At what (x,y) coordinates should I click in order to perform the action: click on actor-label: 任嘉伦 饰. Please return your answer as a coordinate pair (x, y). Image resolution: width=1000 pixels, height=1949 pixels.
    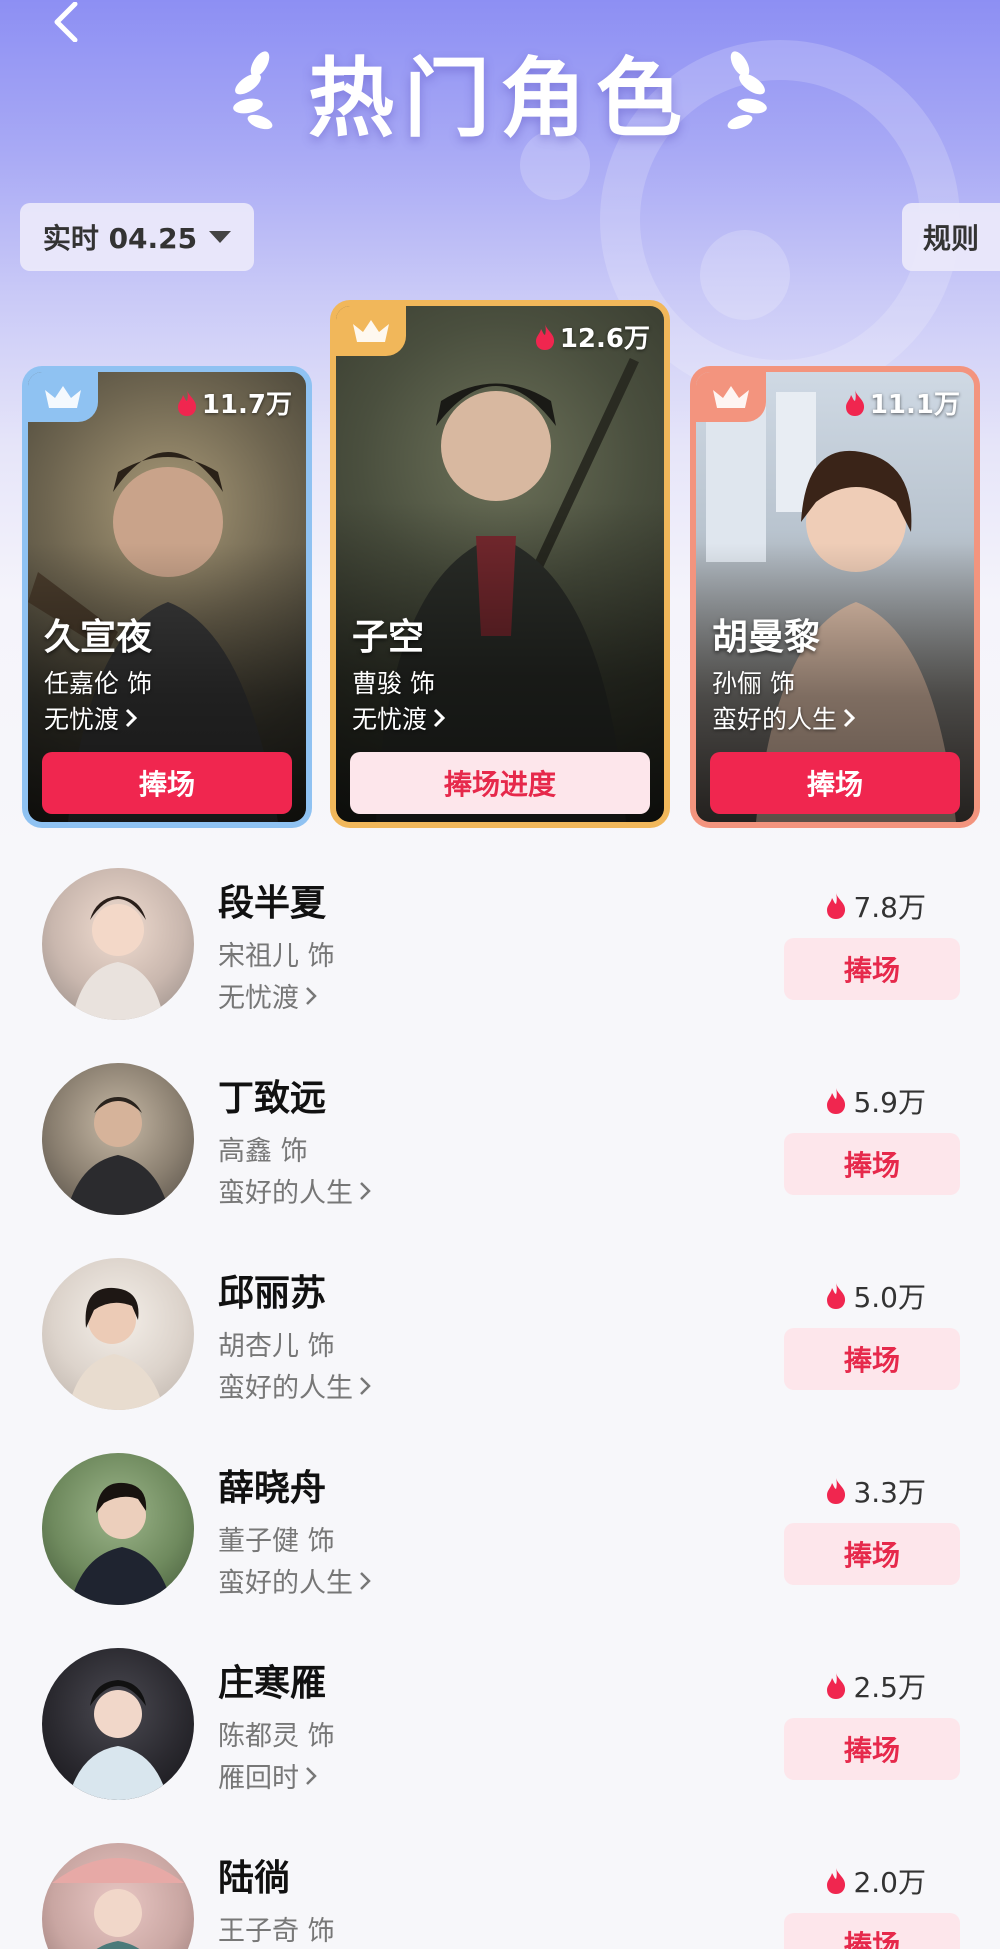
    Looking at the image, I should click on (98, 683).